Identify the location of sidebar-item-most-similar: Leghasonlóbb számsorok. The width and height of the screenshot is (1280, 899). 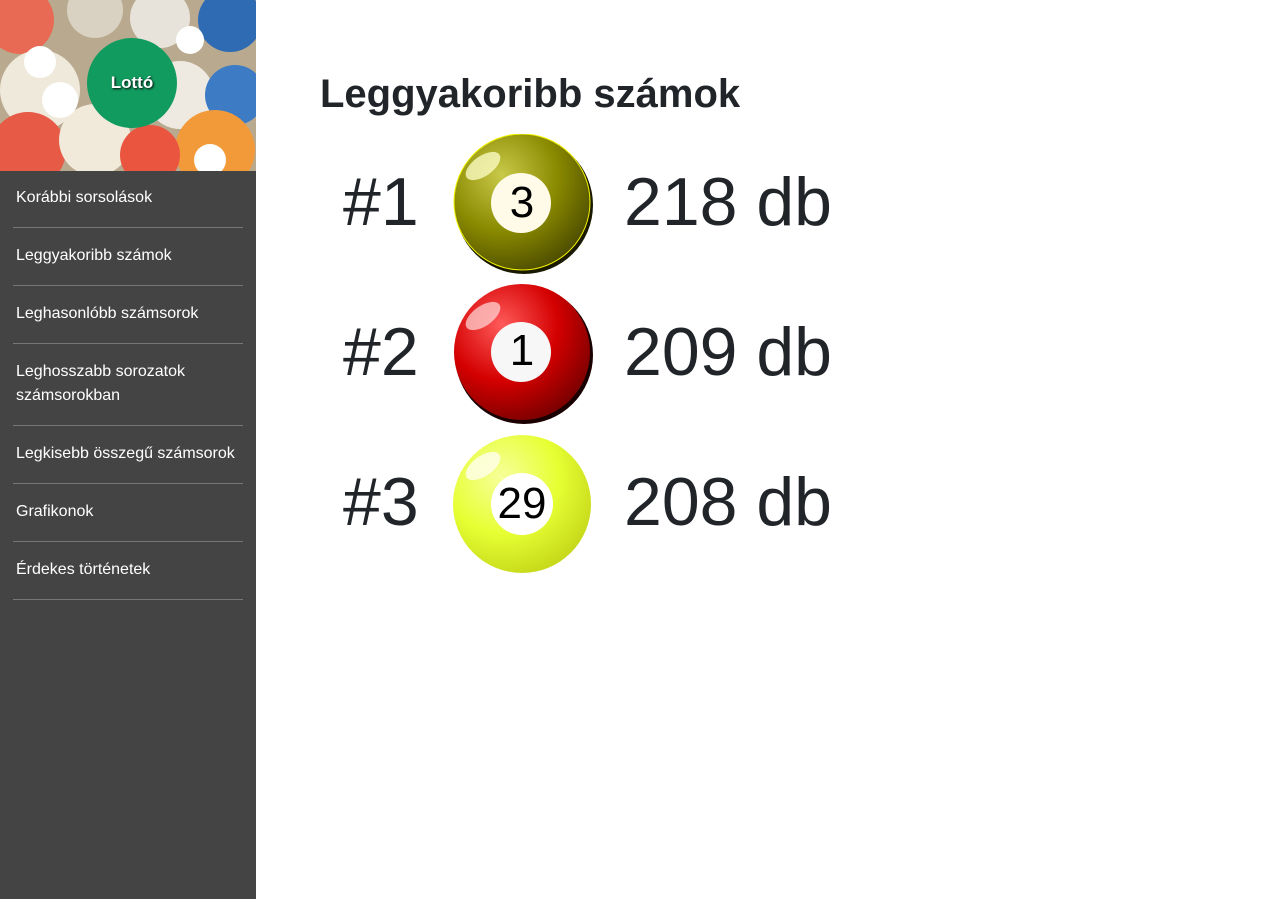
(128, 315).